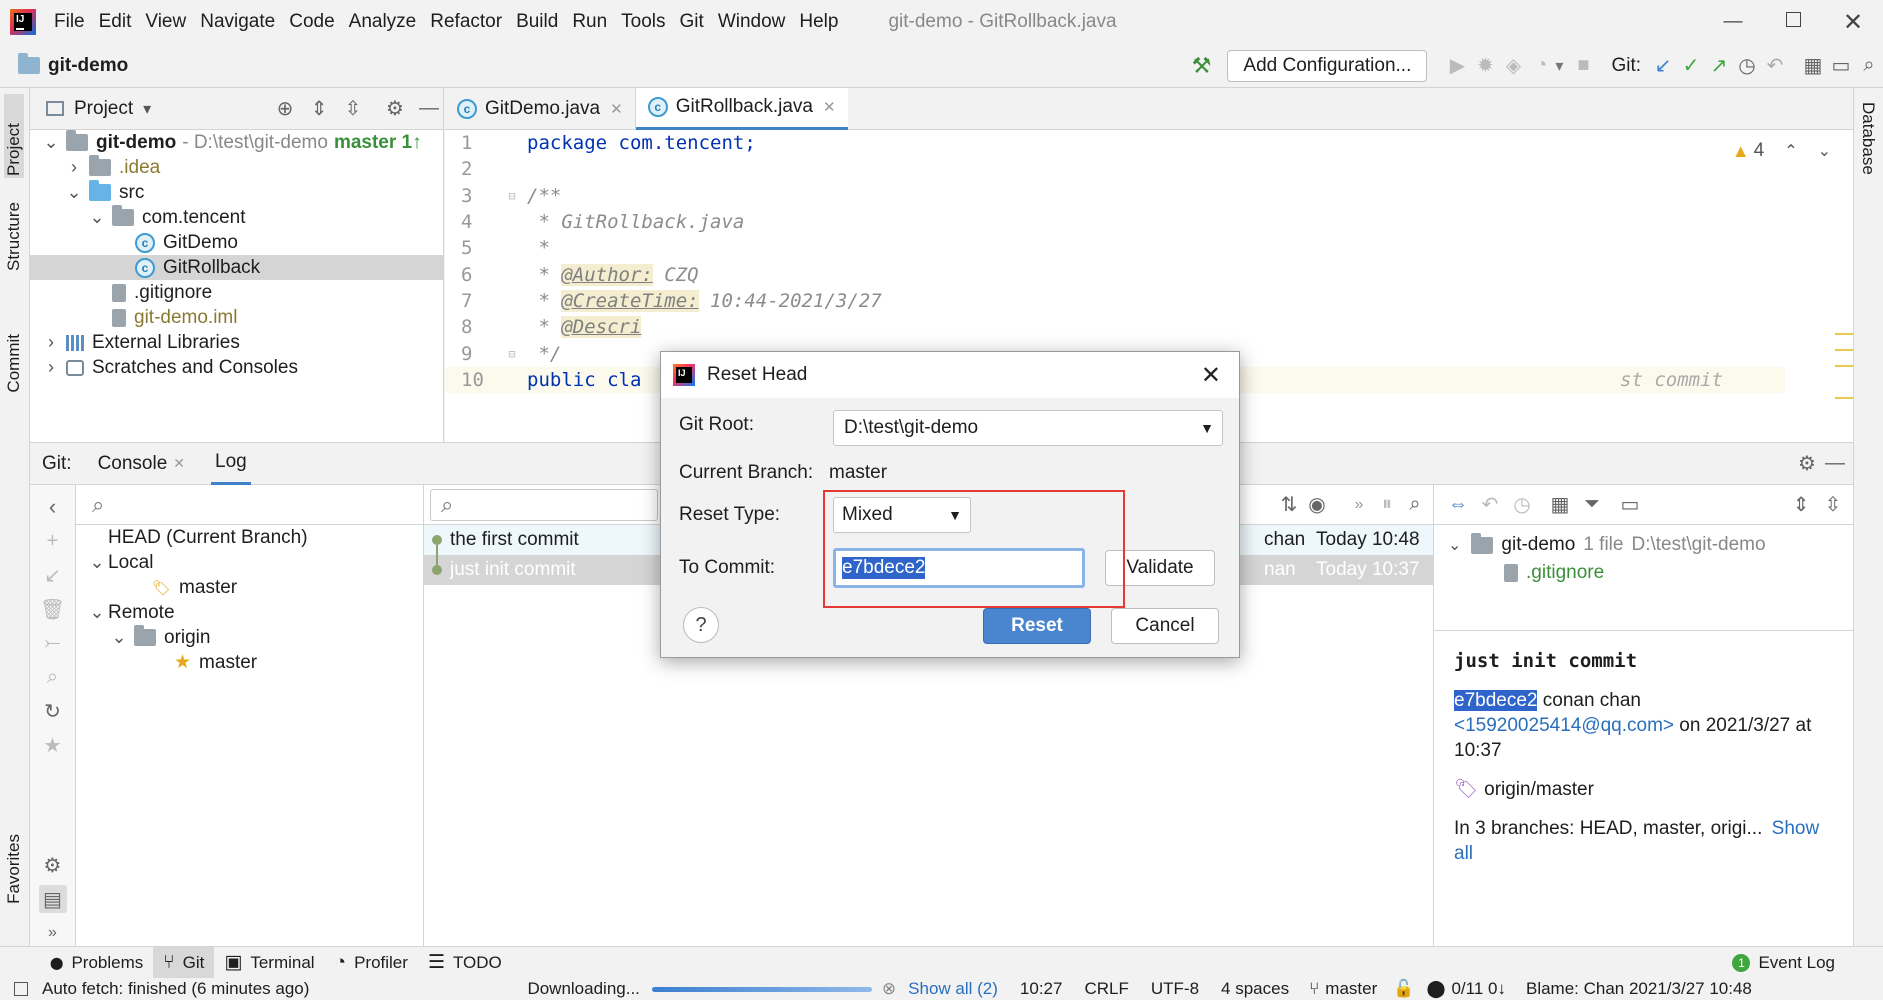 Image resolution: width=1883 pixels, height=1000 pixels. What do you see at coordinates (1639, 989) in the screenshot?
I see `blame-info: Blame: Chan 2021/3/27 10:48` at bounding box center [1639, 989].